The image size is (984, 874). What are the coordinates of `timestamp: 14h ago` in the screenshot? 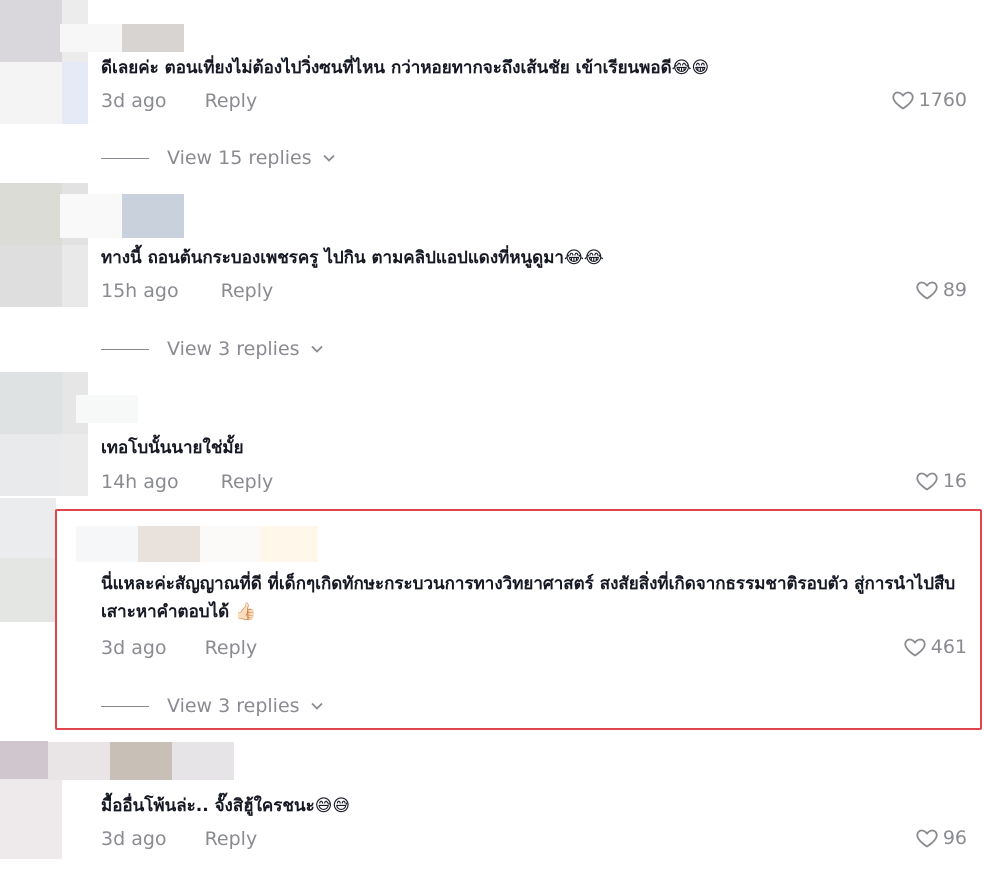 It's located at (140, 482).